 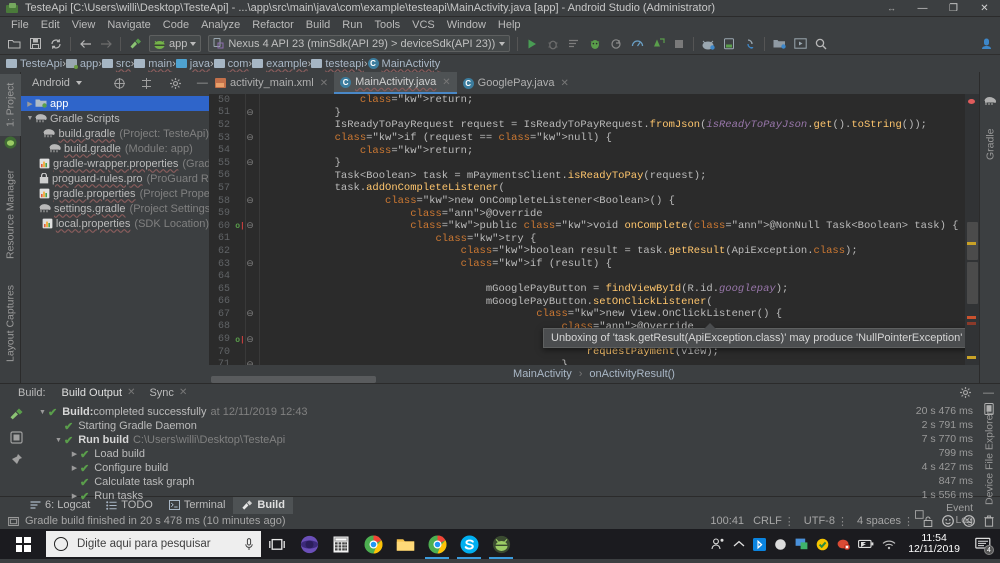 What do you see at coordinates (119, 83) in the screenshot?
I see `collapse-all-icon` at bounding box center [119, 83].